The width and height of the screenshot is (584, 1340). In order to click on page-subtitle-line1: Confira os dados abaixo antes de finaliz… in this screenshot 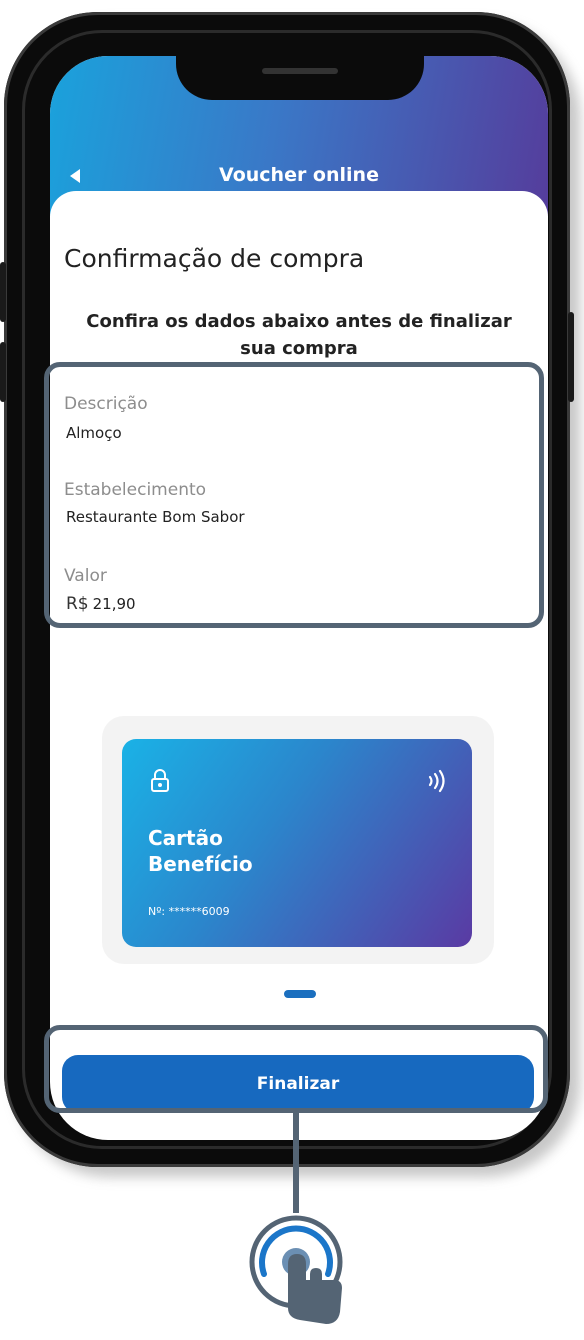, I will do `click(299, 321)`.